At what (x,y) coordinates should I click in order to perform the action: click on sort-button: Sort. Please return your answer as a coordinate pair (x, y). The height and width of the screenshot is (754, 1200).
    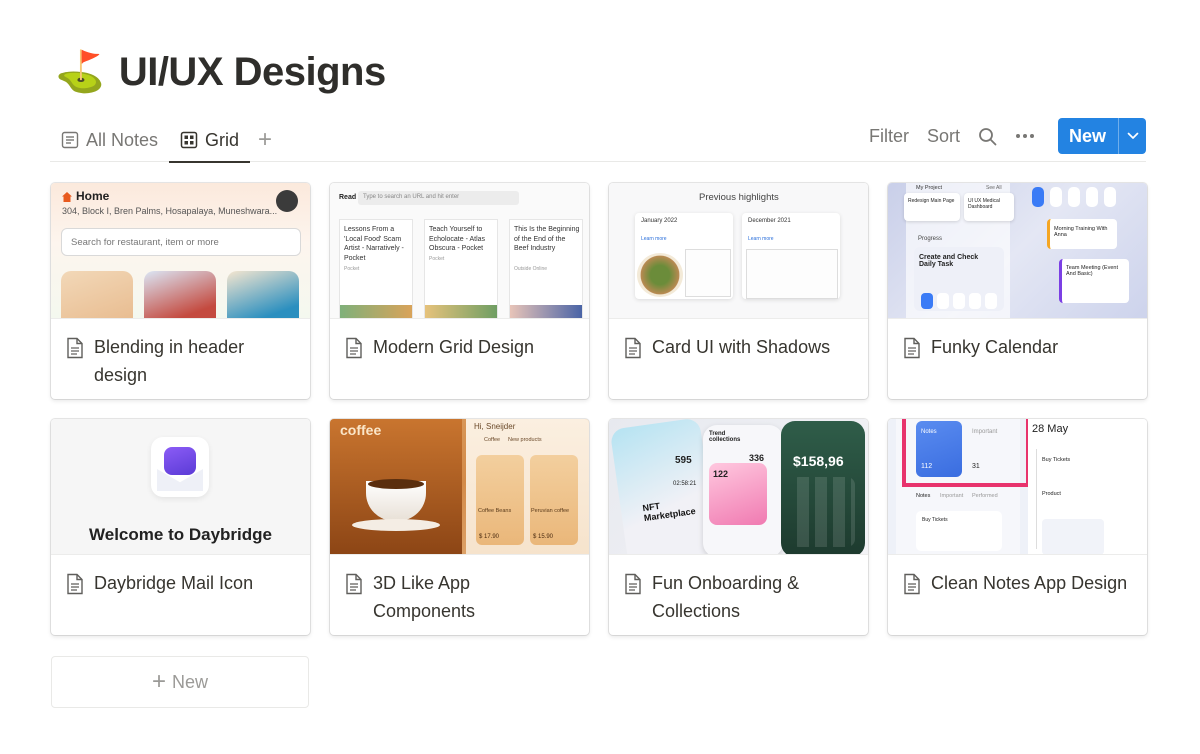
    Looking at the image, I should click on (943, 136).